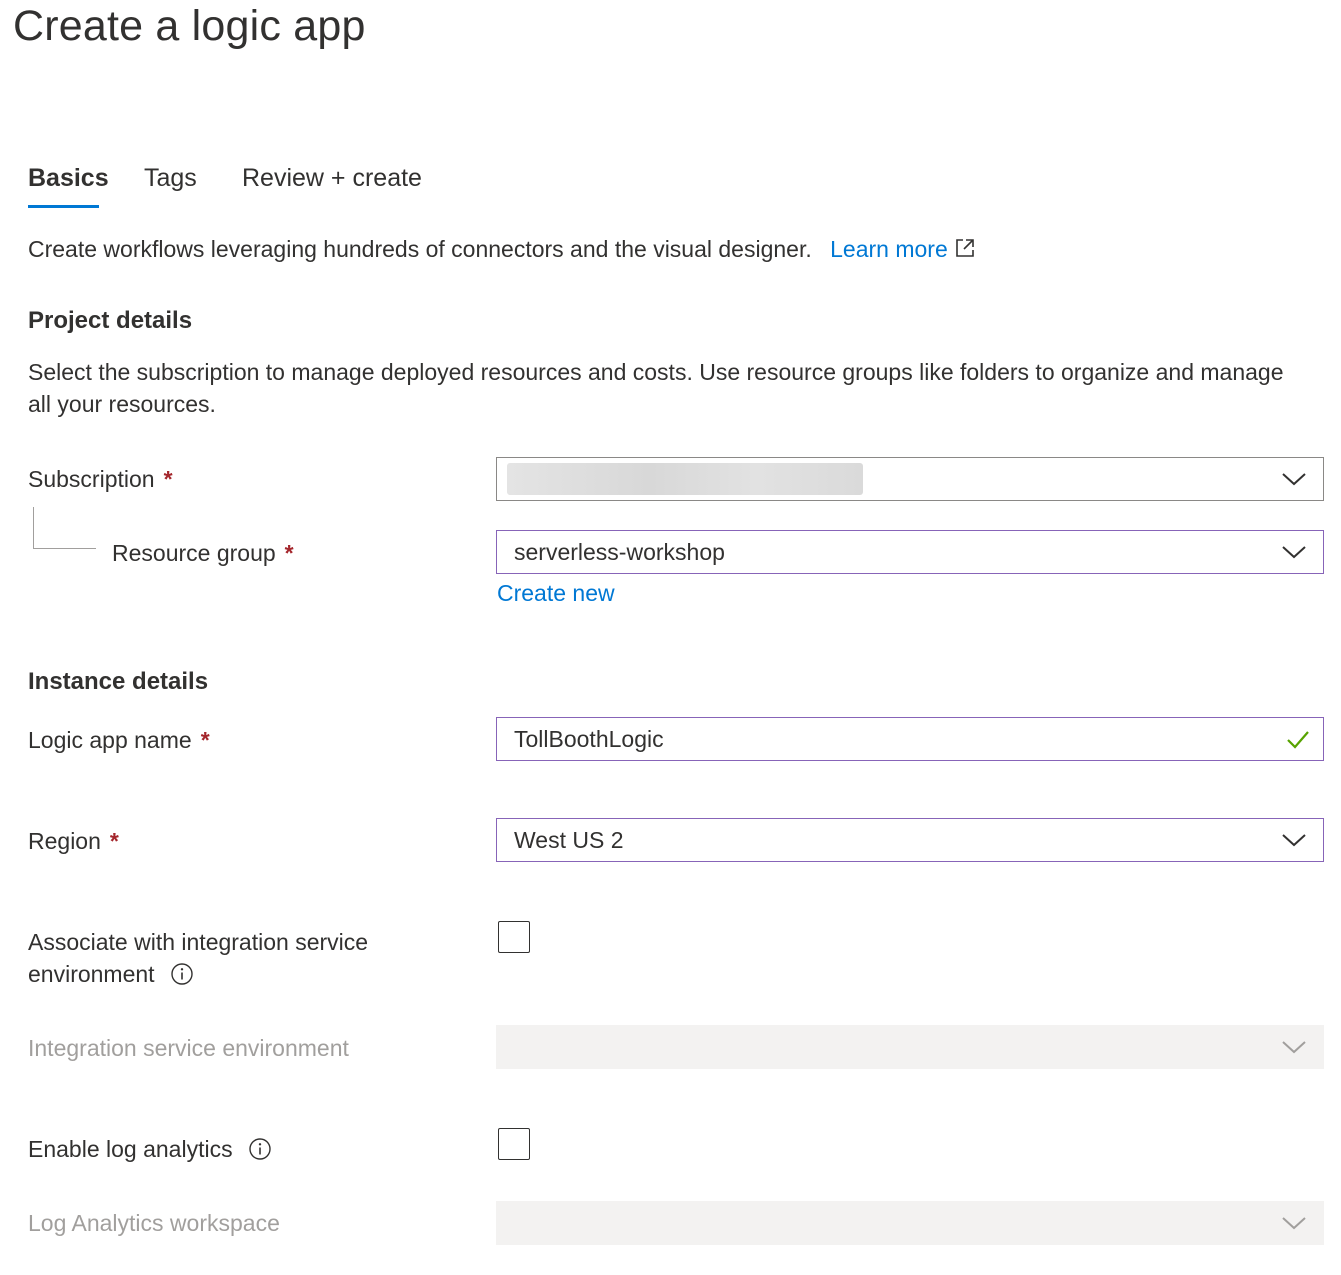 This screenshot has width=1341, height=1275. What do you see at coordinates (556, 593) in the screenshot?
I see `create-new-link: Create new` at bounding box center [556, 593].